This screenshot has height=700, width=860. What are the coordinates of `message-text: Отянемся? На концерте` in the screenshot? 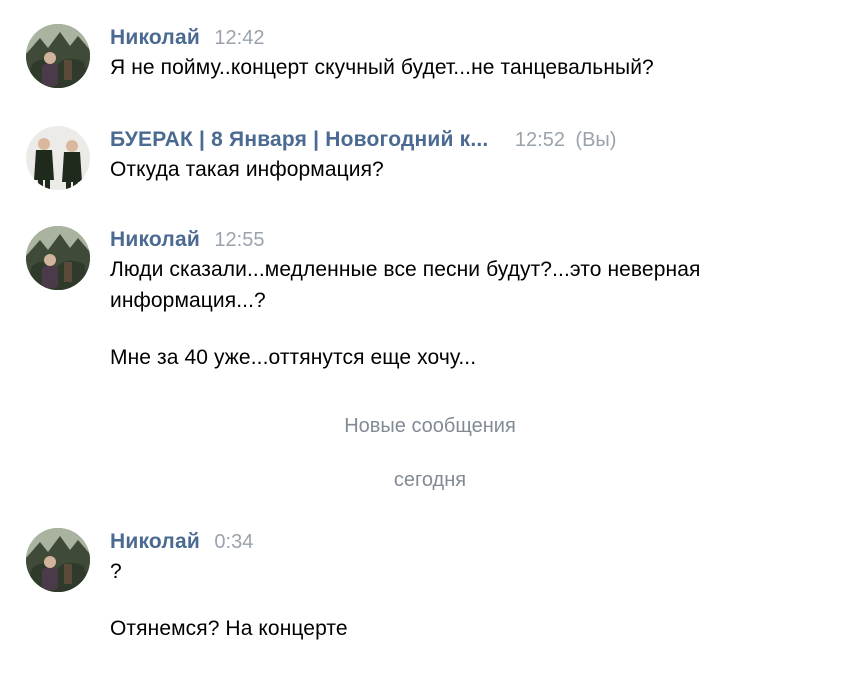 It's located at (229, 628).